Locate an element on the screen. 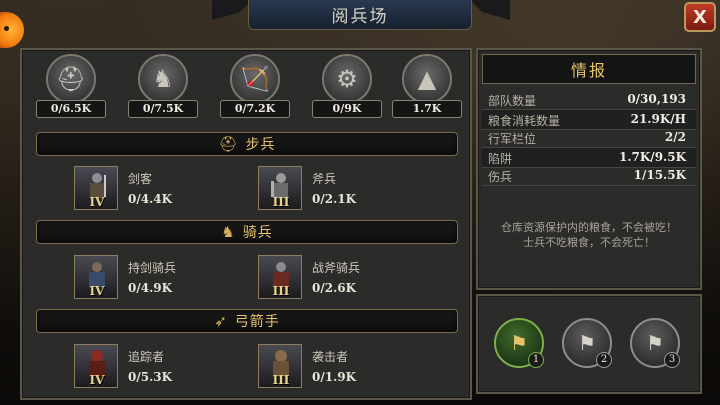 The image size is (720, 405). stat-value: 1/15.5K is located at coordinates (659, 175).